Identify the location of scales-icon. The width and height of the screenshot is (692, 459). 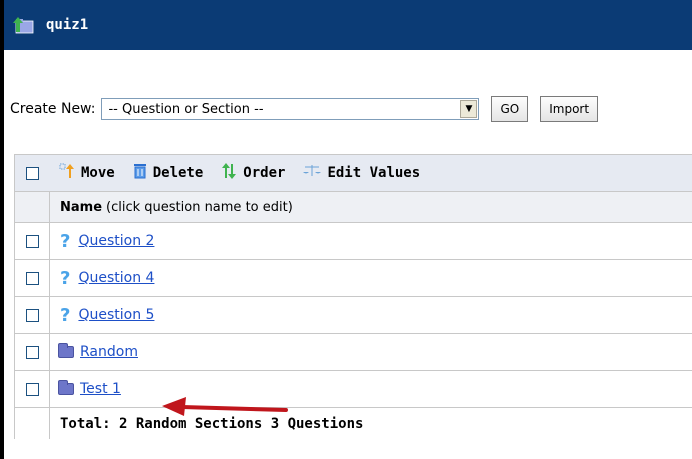
(312, 173).